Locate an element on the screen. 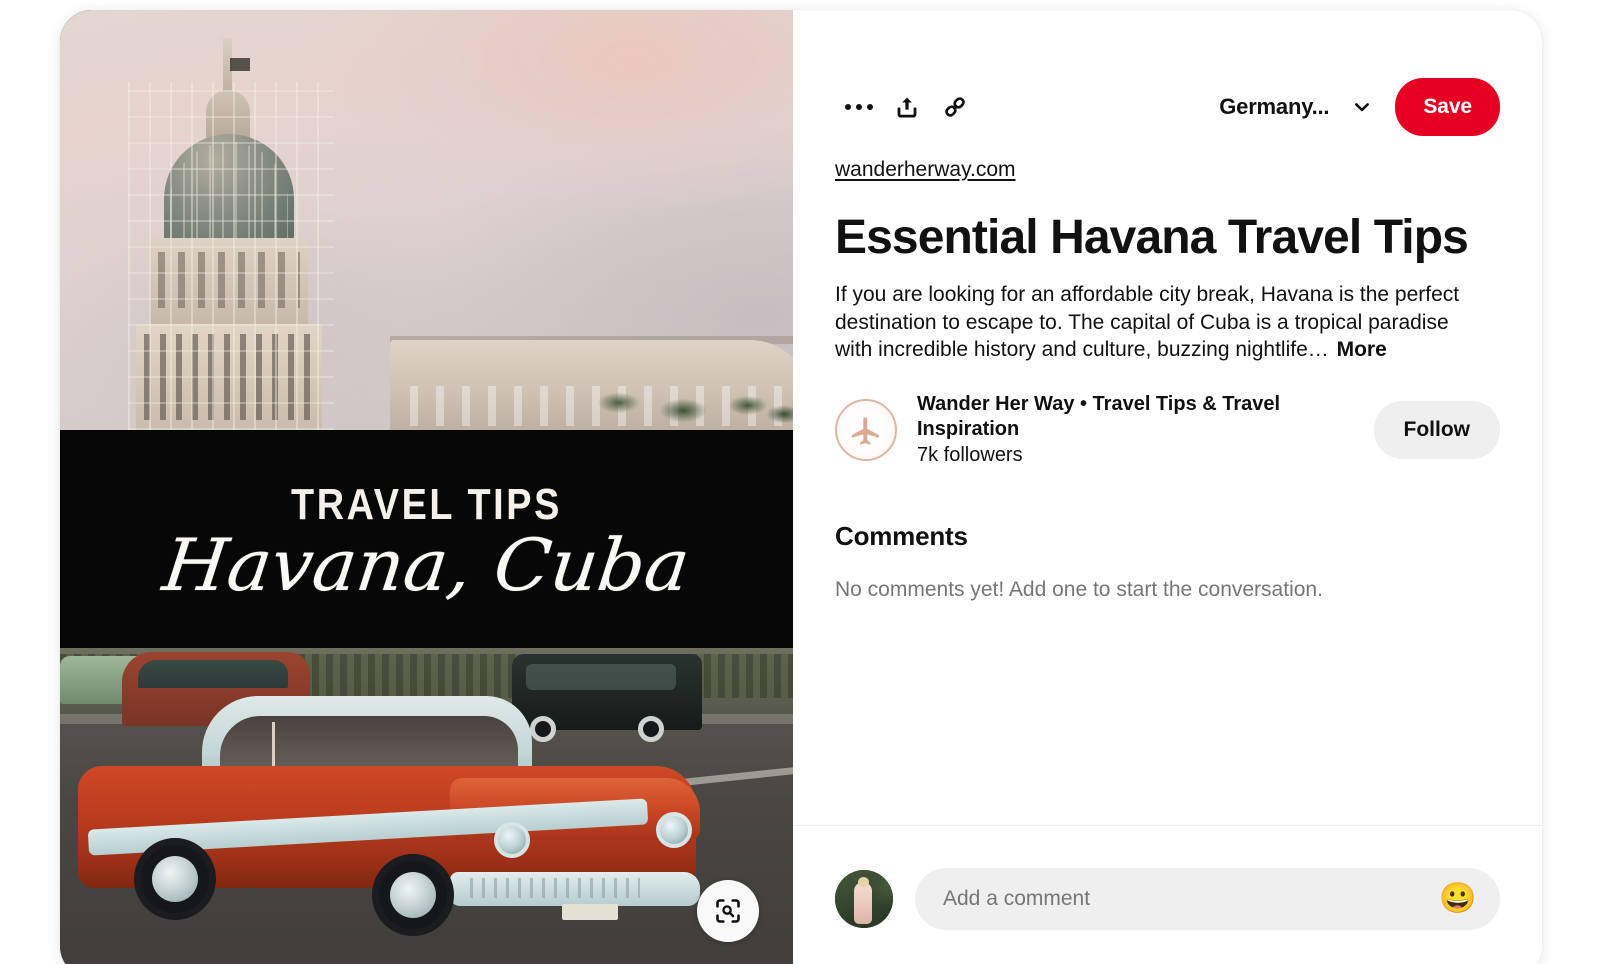 The height and width of the screenshot is (964, 1600). car-license-plate is located at coordinates (590, 912).